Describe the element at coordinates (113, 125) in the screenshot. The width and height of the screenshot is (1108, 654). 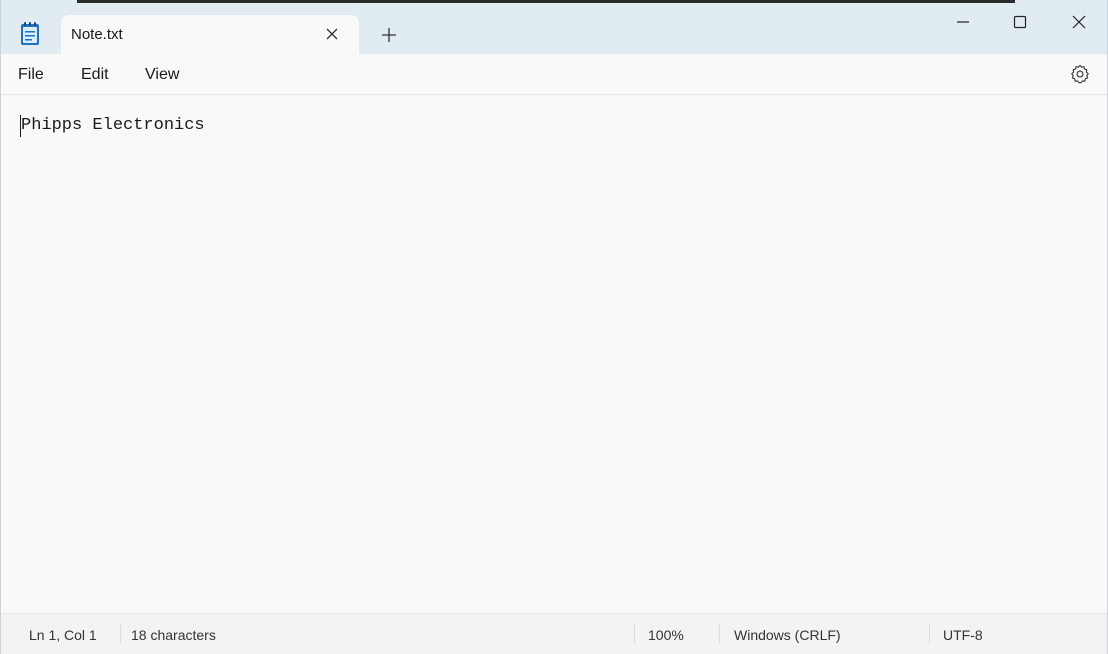
I see `editor-content: Phipps Electronics` at that location.